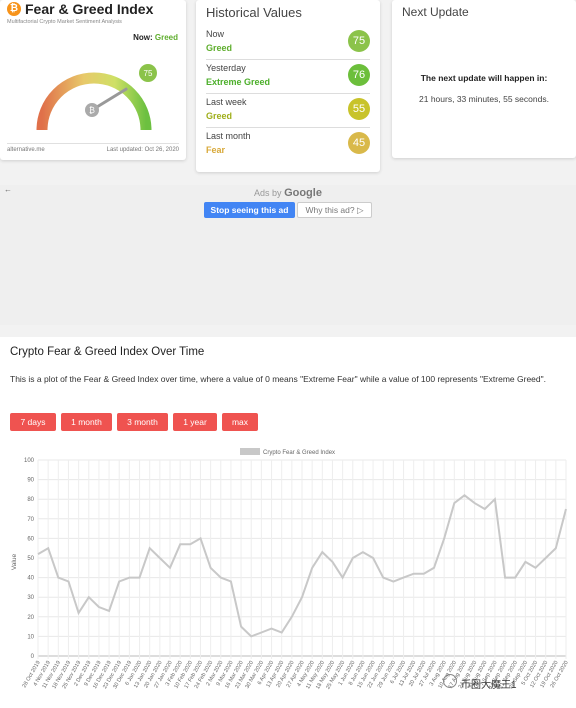  What do you see at coordinates (30, 539) in the screenshot?
I see `y-tick-label: 60` at bounding box center [30, 539].